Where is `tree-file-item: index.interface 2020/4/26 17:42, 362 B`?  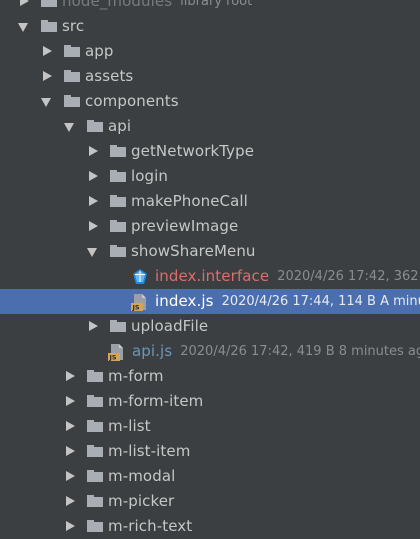 tree-file-item: index.interface 2020/4/26 17:42, 362 B is located at coordinates (210, 276).